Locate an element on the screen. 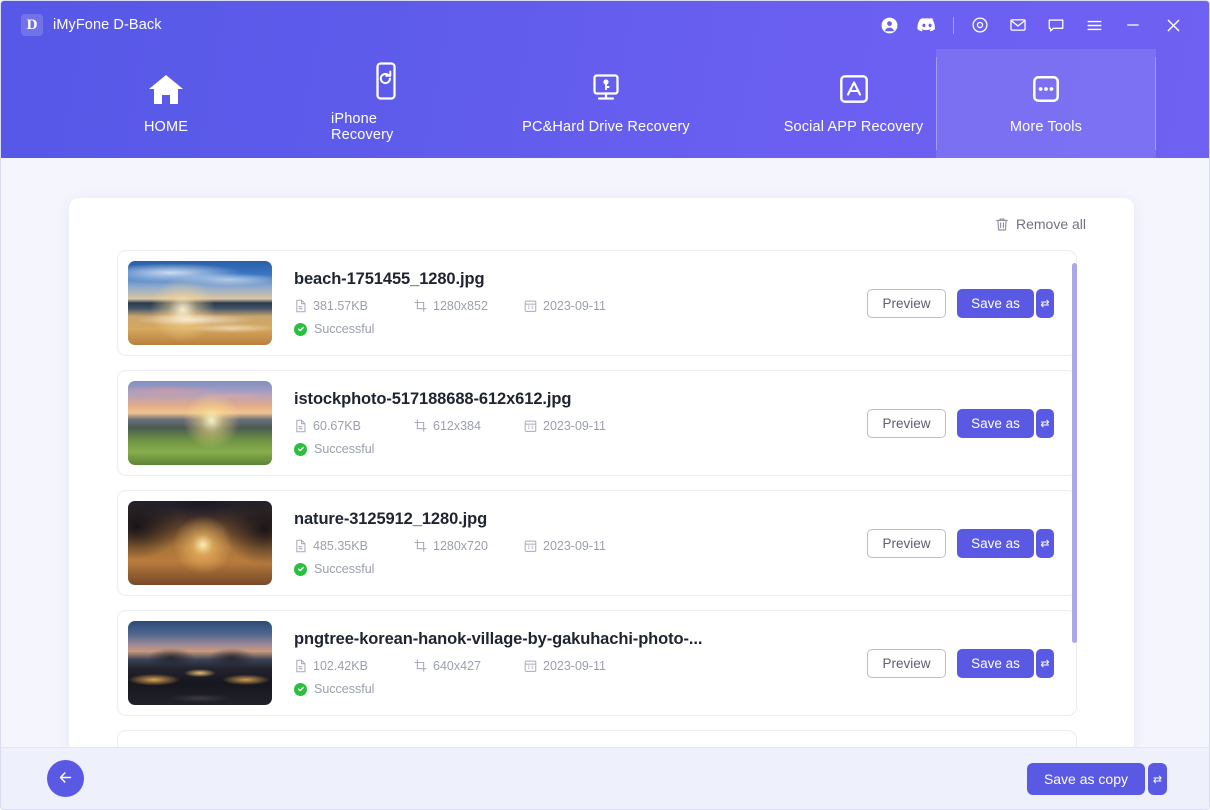  scrollbar-thumb is located at coordinates (1074, 453).